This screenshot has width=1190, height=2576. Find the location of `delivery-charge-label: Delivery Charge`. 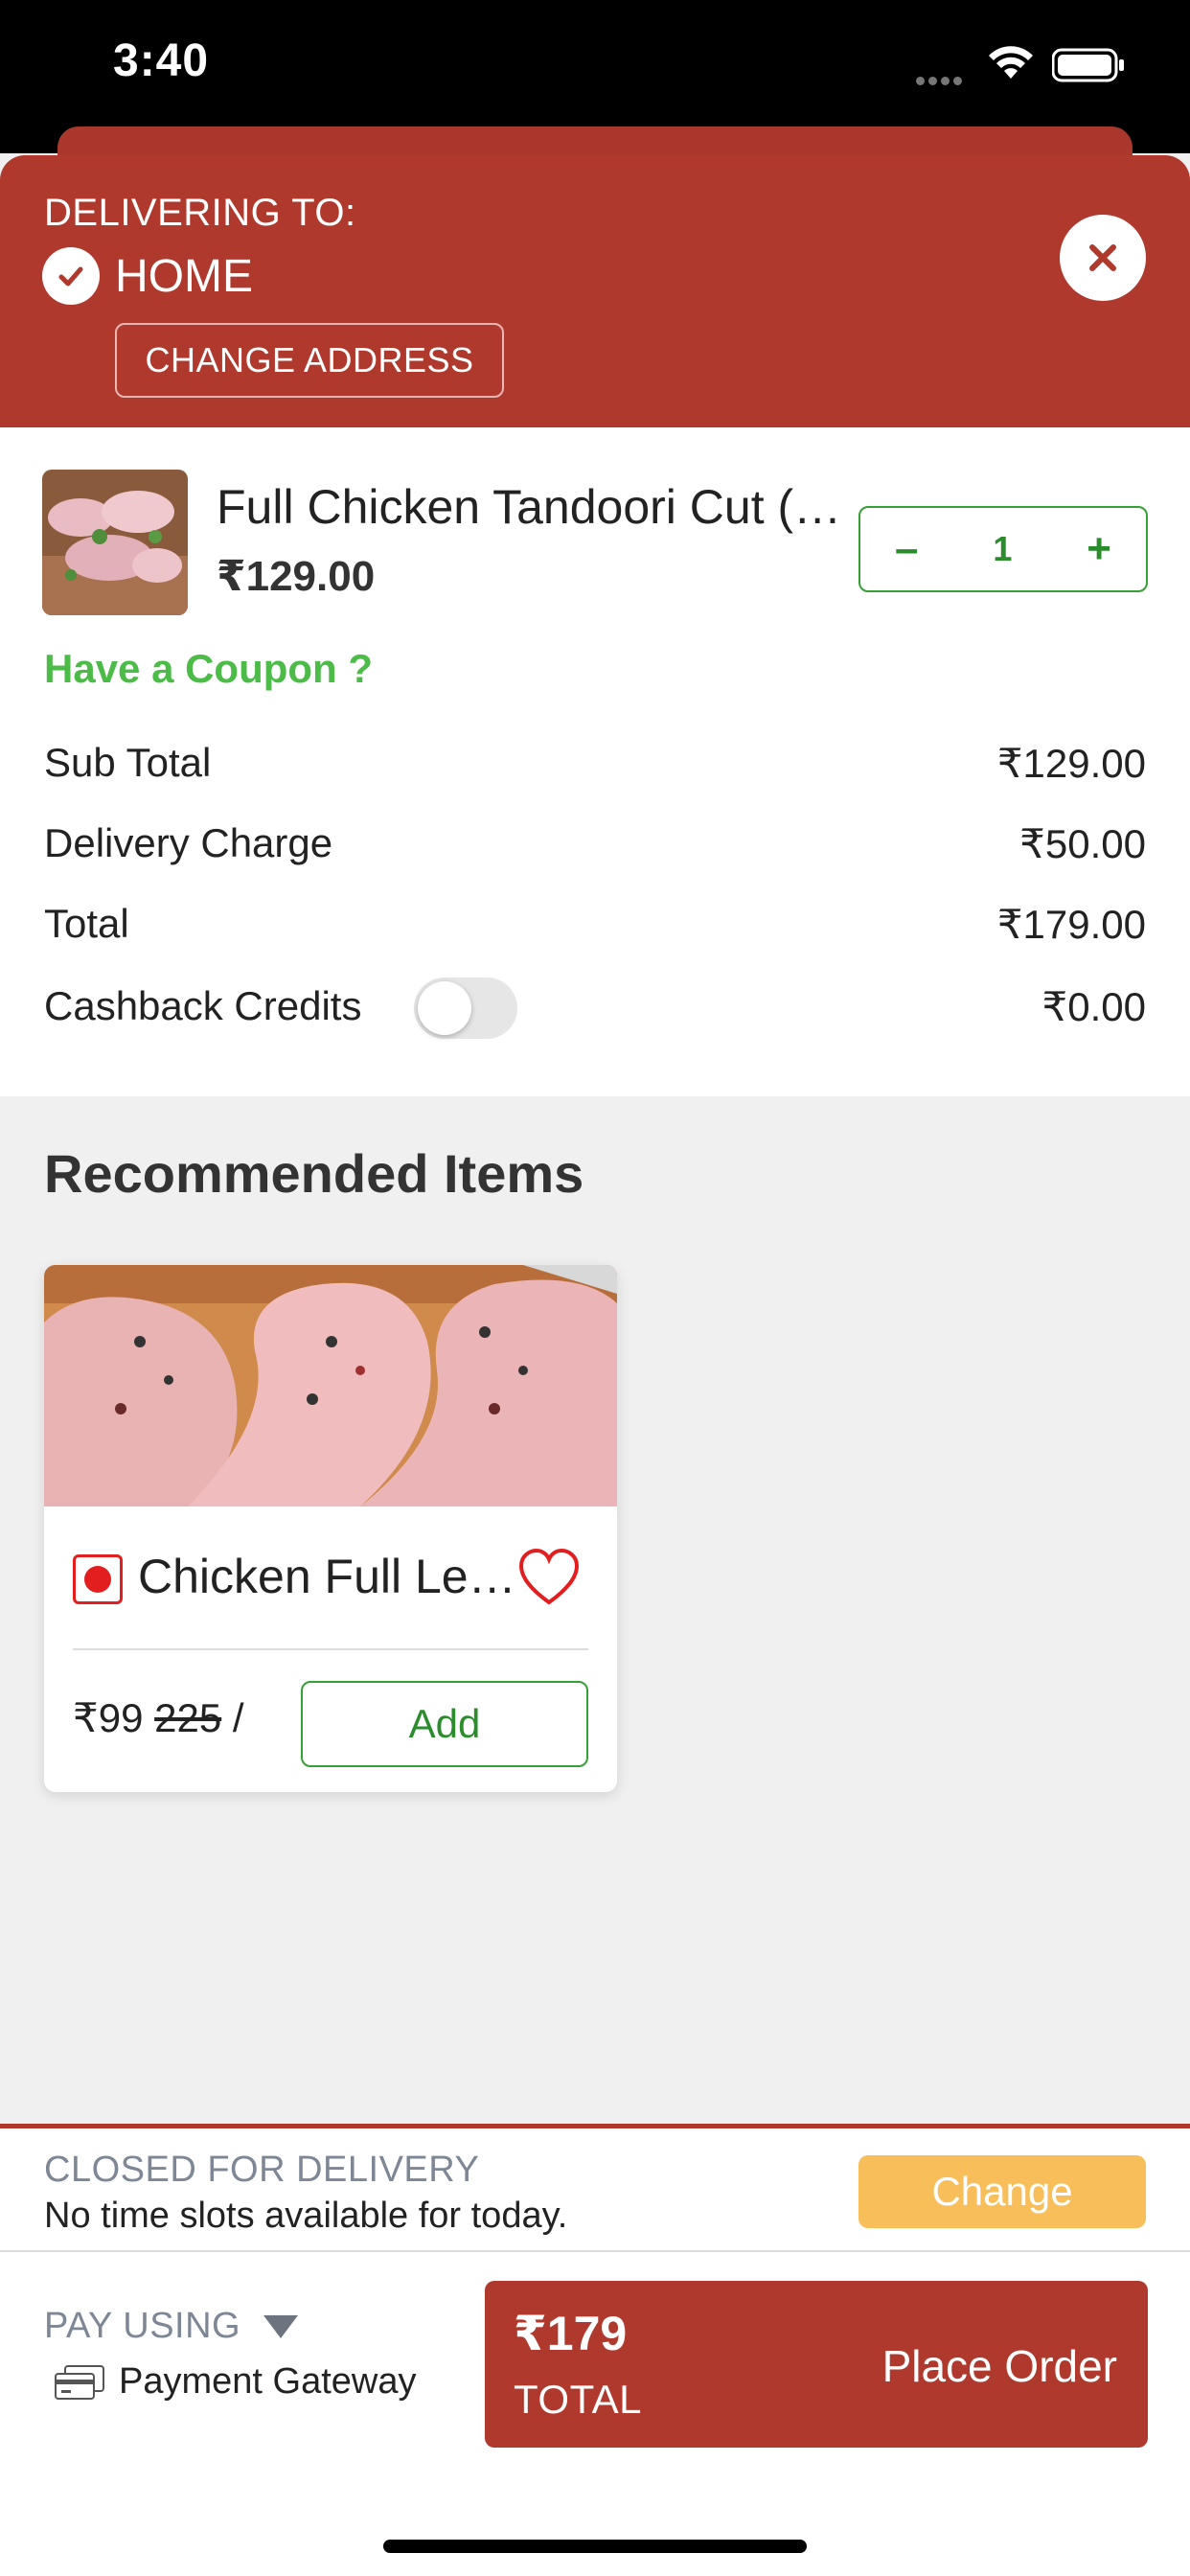

delivery-charge-label: Delivery Charge is located at coordinates (189, 842).